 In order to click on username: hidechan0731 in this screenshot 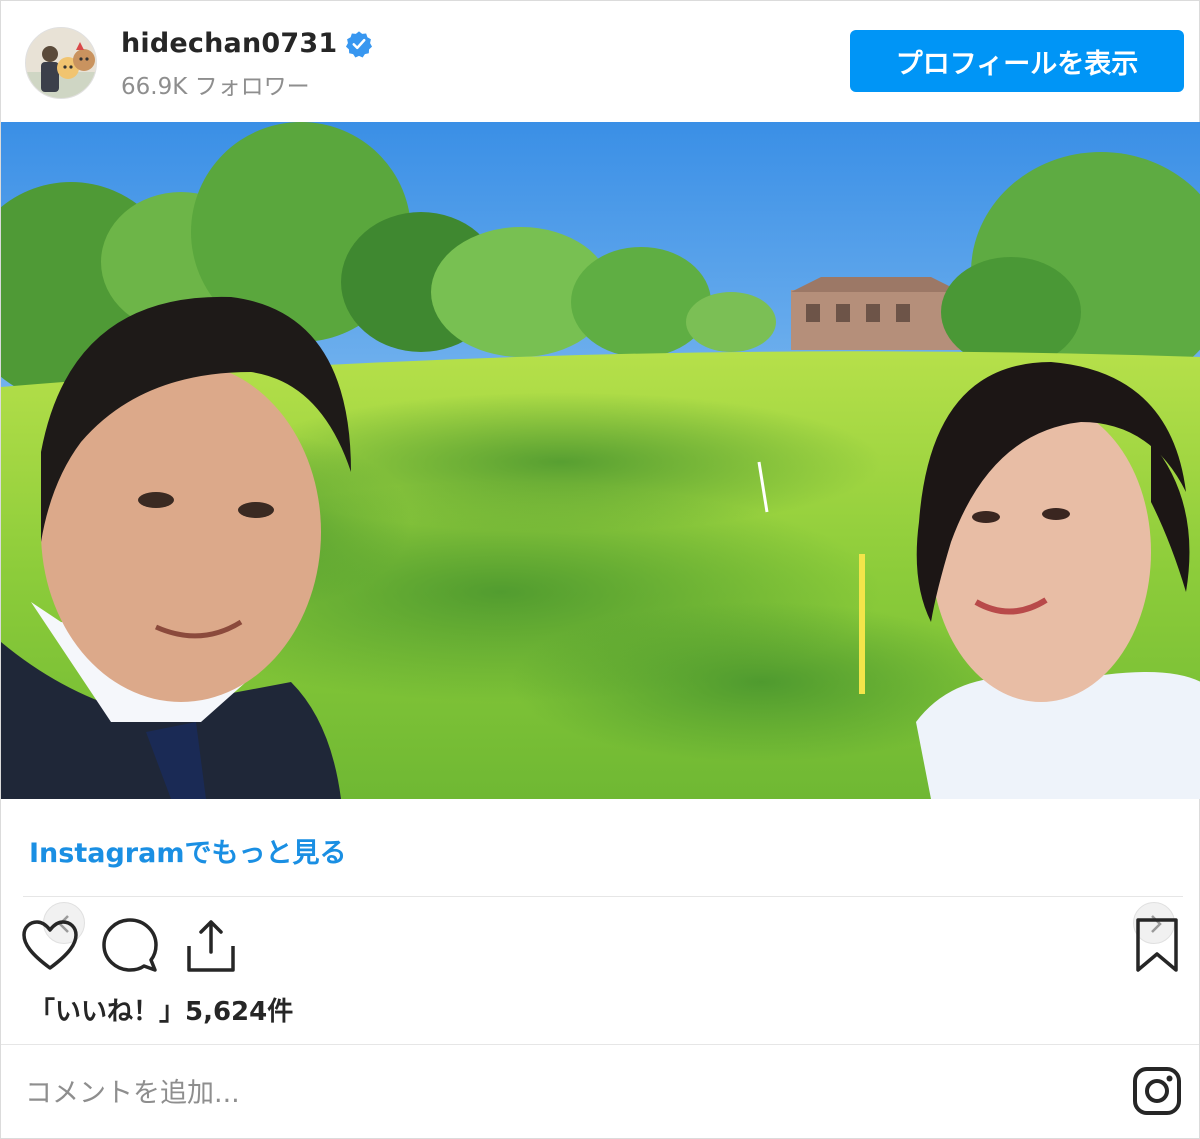, I will do `click(229, 43)`.